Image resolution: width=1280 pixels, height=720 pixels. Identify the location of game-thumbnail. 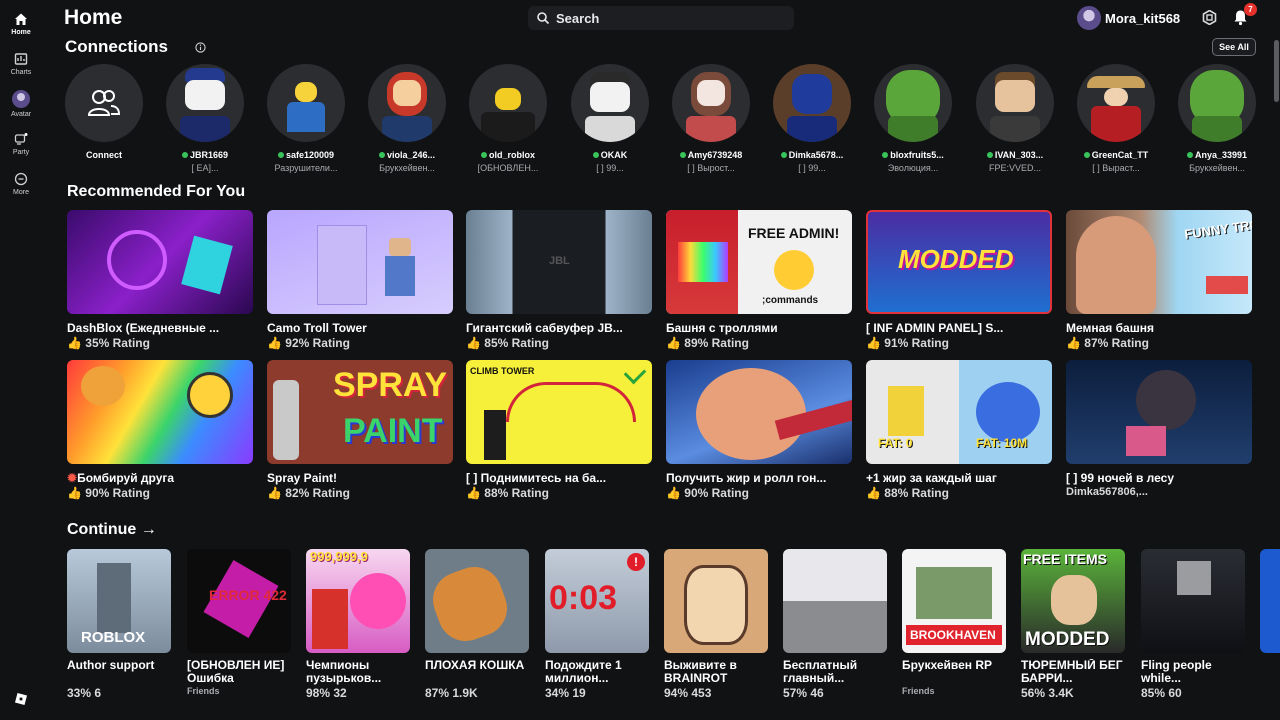
(1270, 601).